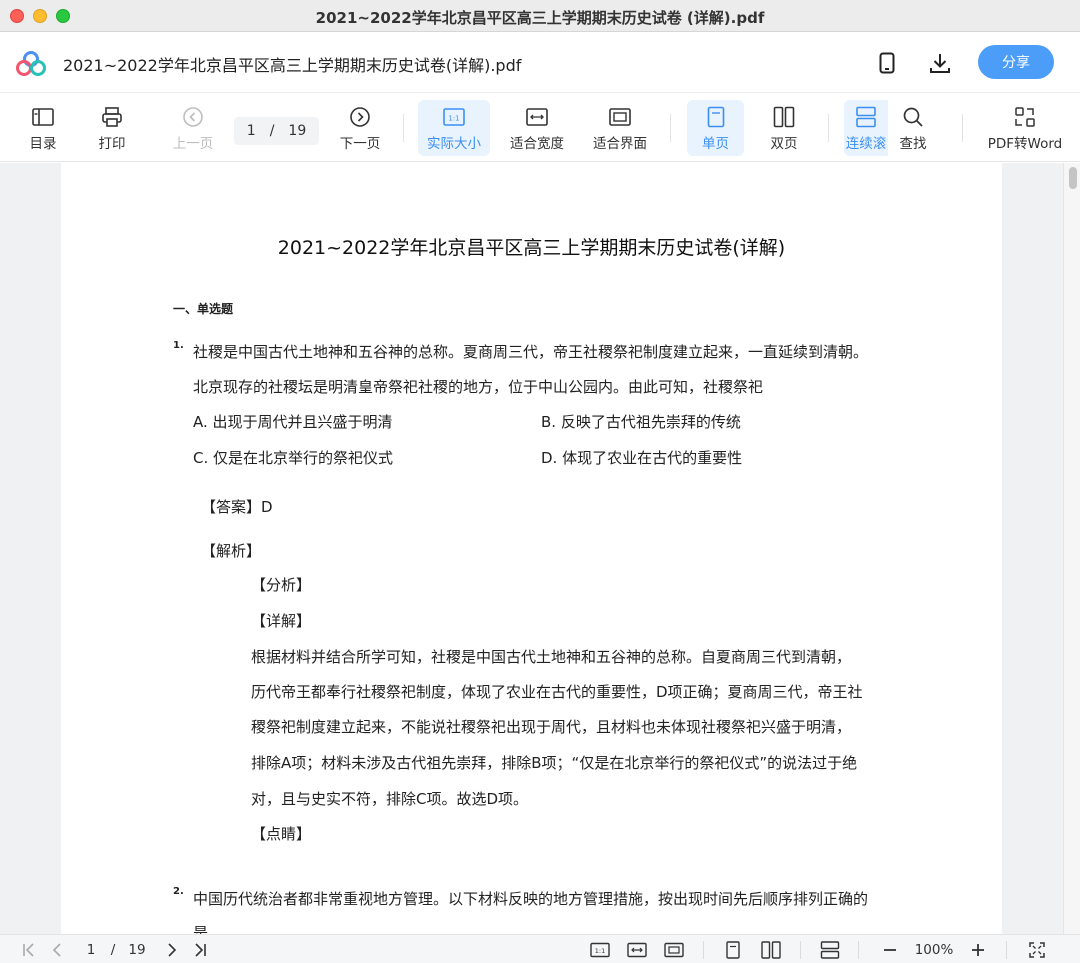 The height and width of the screenshot is (963, 1080). Describe the element at coordinates (913, 117) in the screenshot. I see `search-icon` at that location.